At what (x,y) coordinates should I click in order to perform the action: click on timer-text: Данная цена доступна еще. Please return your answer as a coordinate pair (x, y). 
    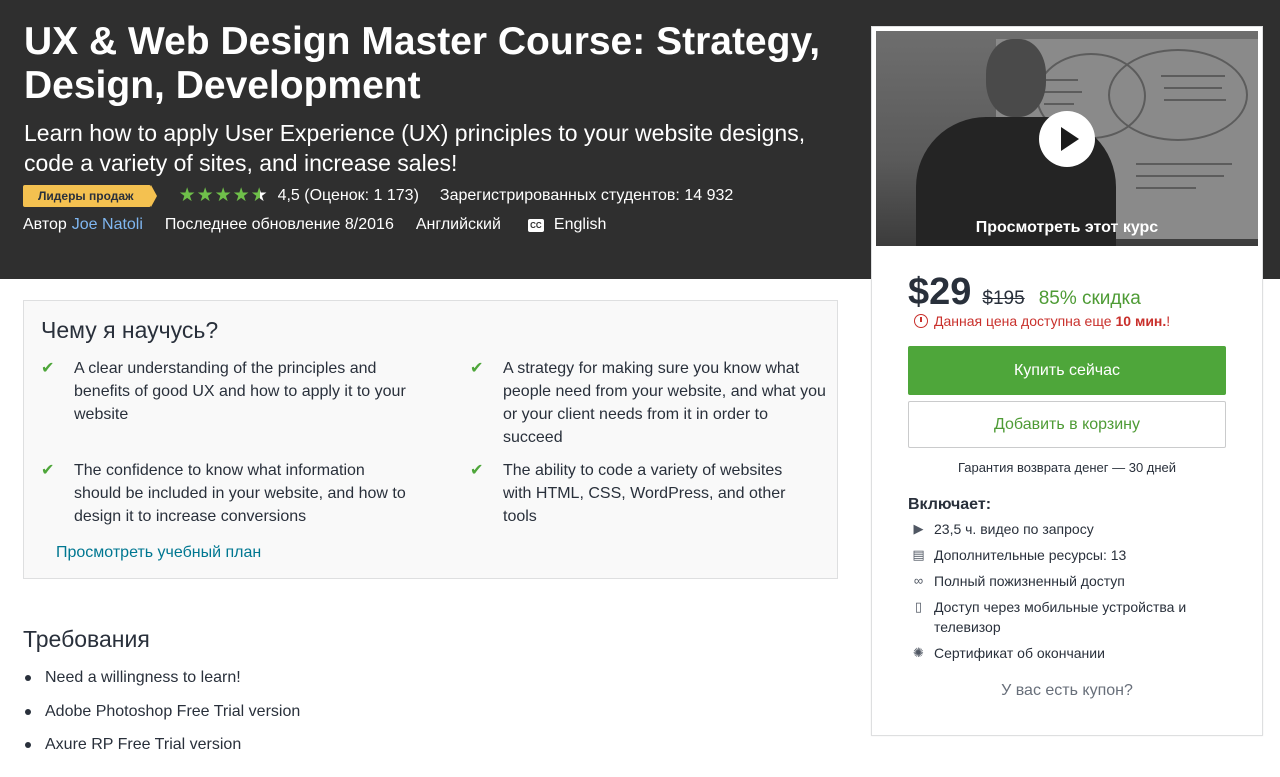
    Looking at the image, I should click on (1023, 321).